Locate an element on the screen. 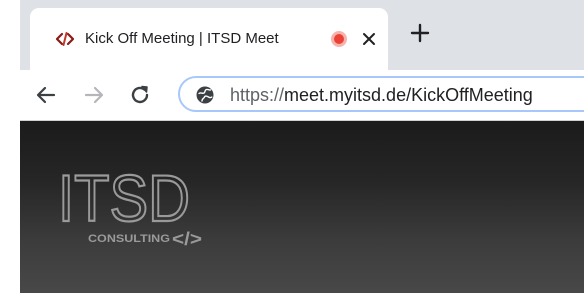 This screenshot has width=584, height=293. logo-tagline: CONSULTING is located at coordinates (129, 239).